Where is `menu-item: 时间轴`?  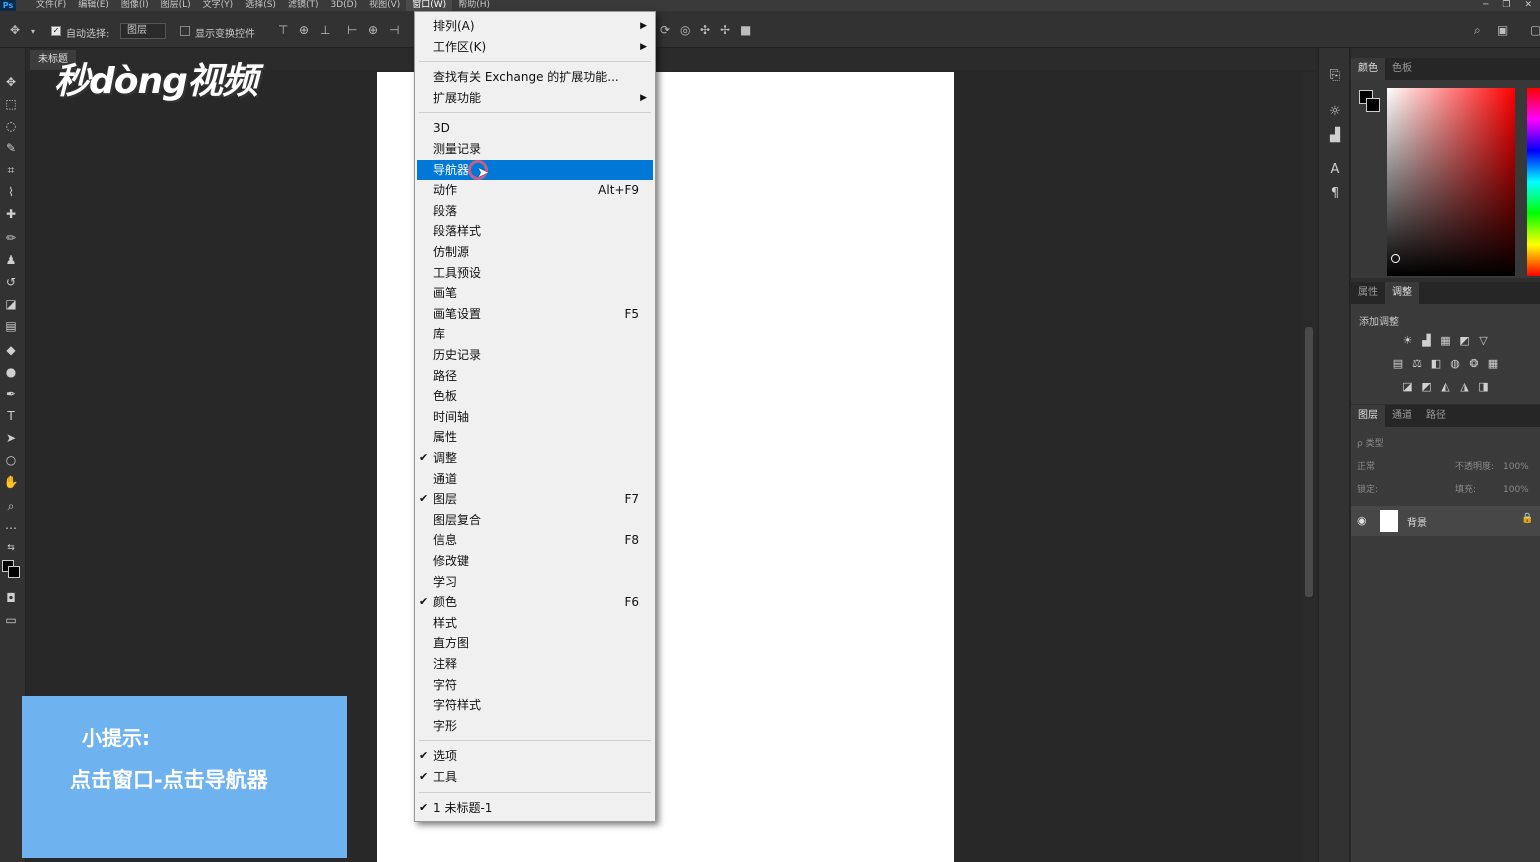
menu-item: 时间轴 is located at coordinates (535, 417).